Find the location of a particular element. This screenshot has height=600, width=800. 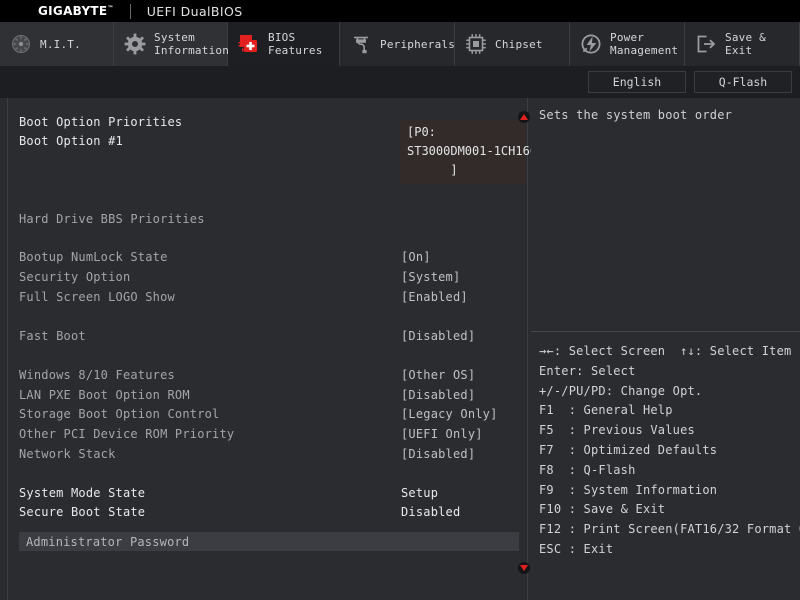

tab-m-i-t: M.I.T. is located at coordinates (57, 44).